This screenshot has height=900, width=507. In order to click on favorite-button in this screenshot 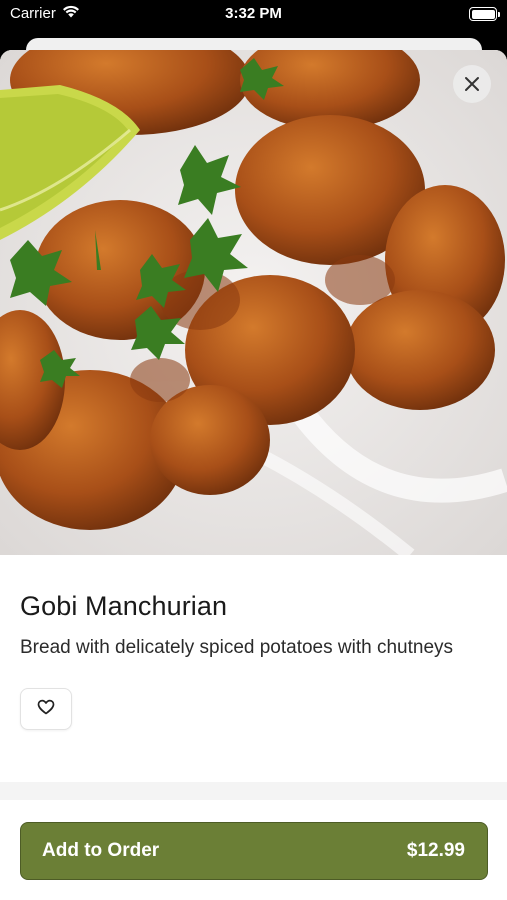, I will do `click(46, 709)`.